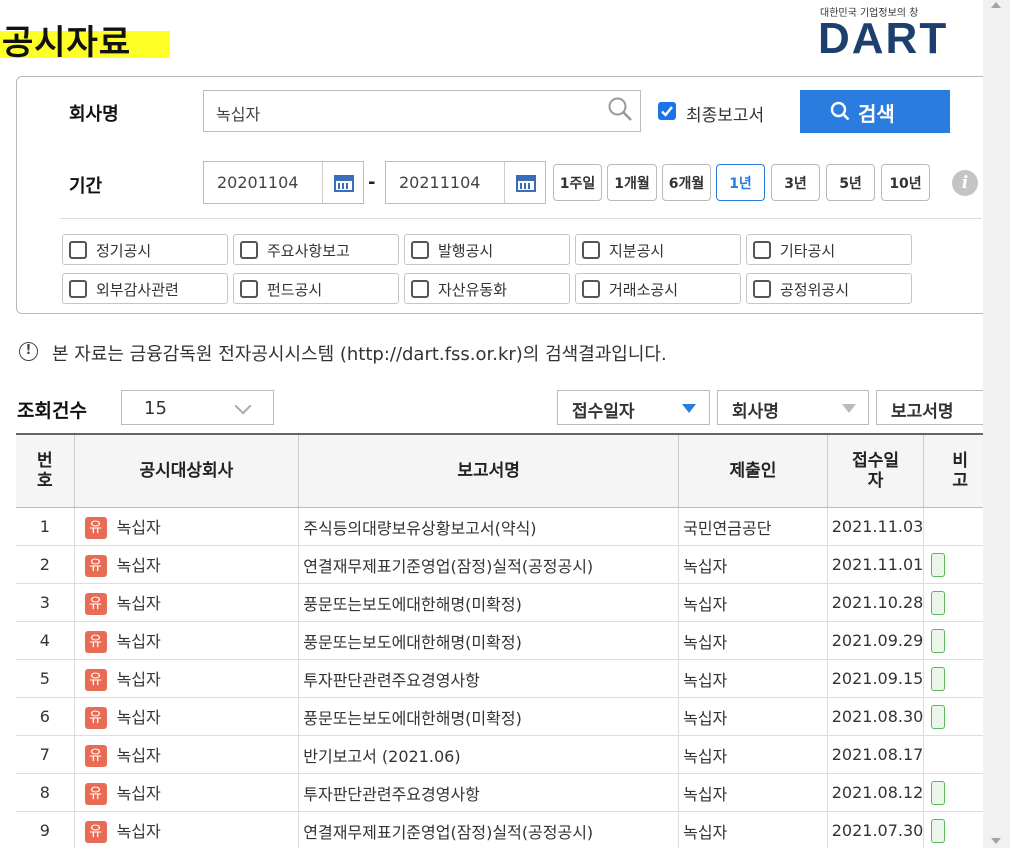 The height and width of the screenshot is (848, 1010). Describe the element at coordinates (875, 470) in the screenshot. I see `col-header-date: 접수일자` at that location.